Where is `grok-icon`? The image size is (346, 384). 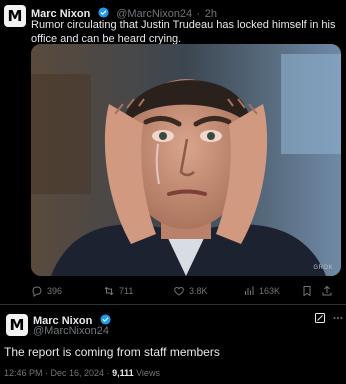 grok-icon is located at coordinates (320, 318).